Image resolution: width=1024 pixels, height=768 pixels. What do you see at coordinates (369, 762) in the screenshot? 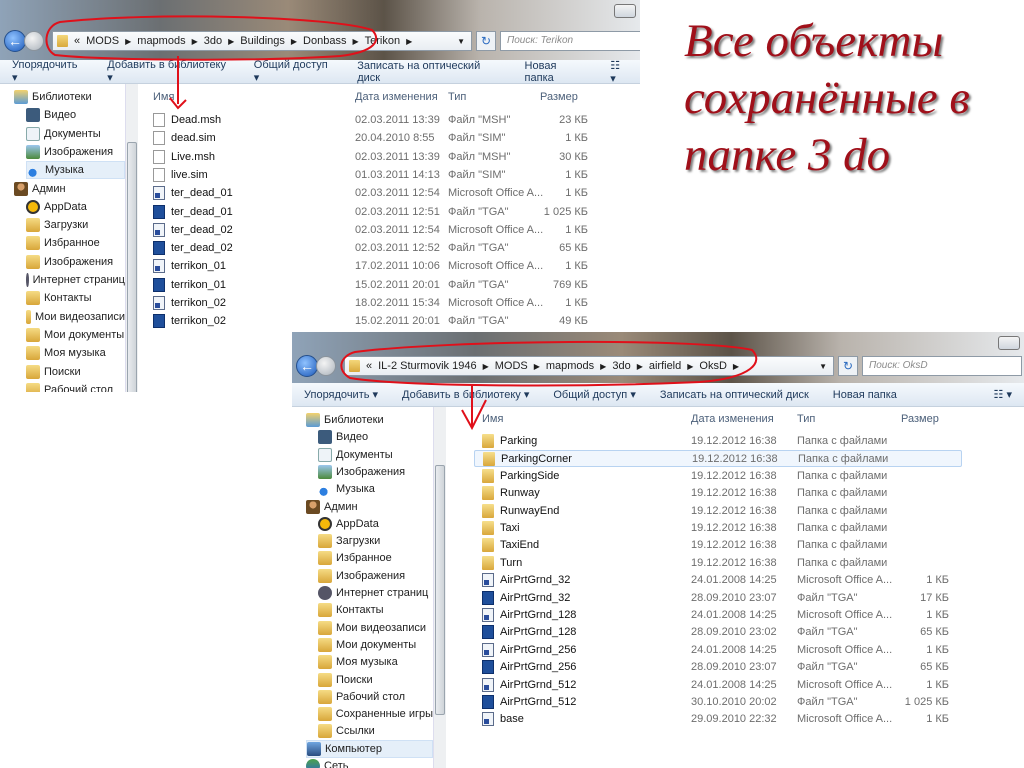
I see `nav-item: Сеть` at bounding box center [369, 762].